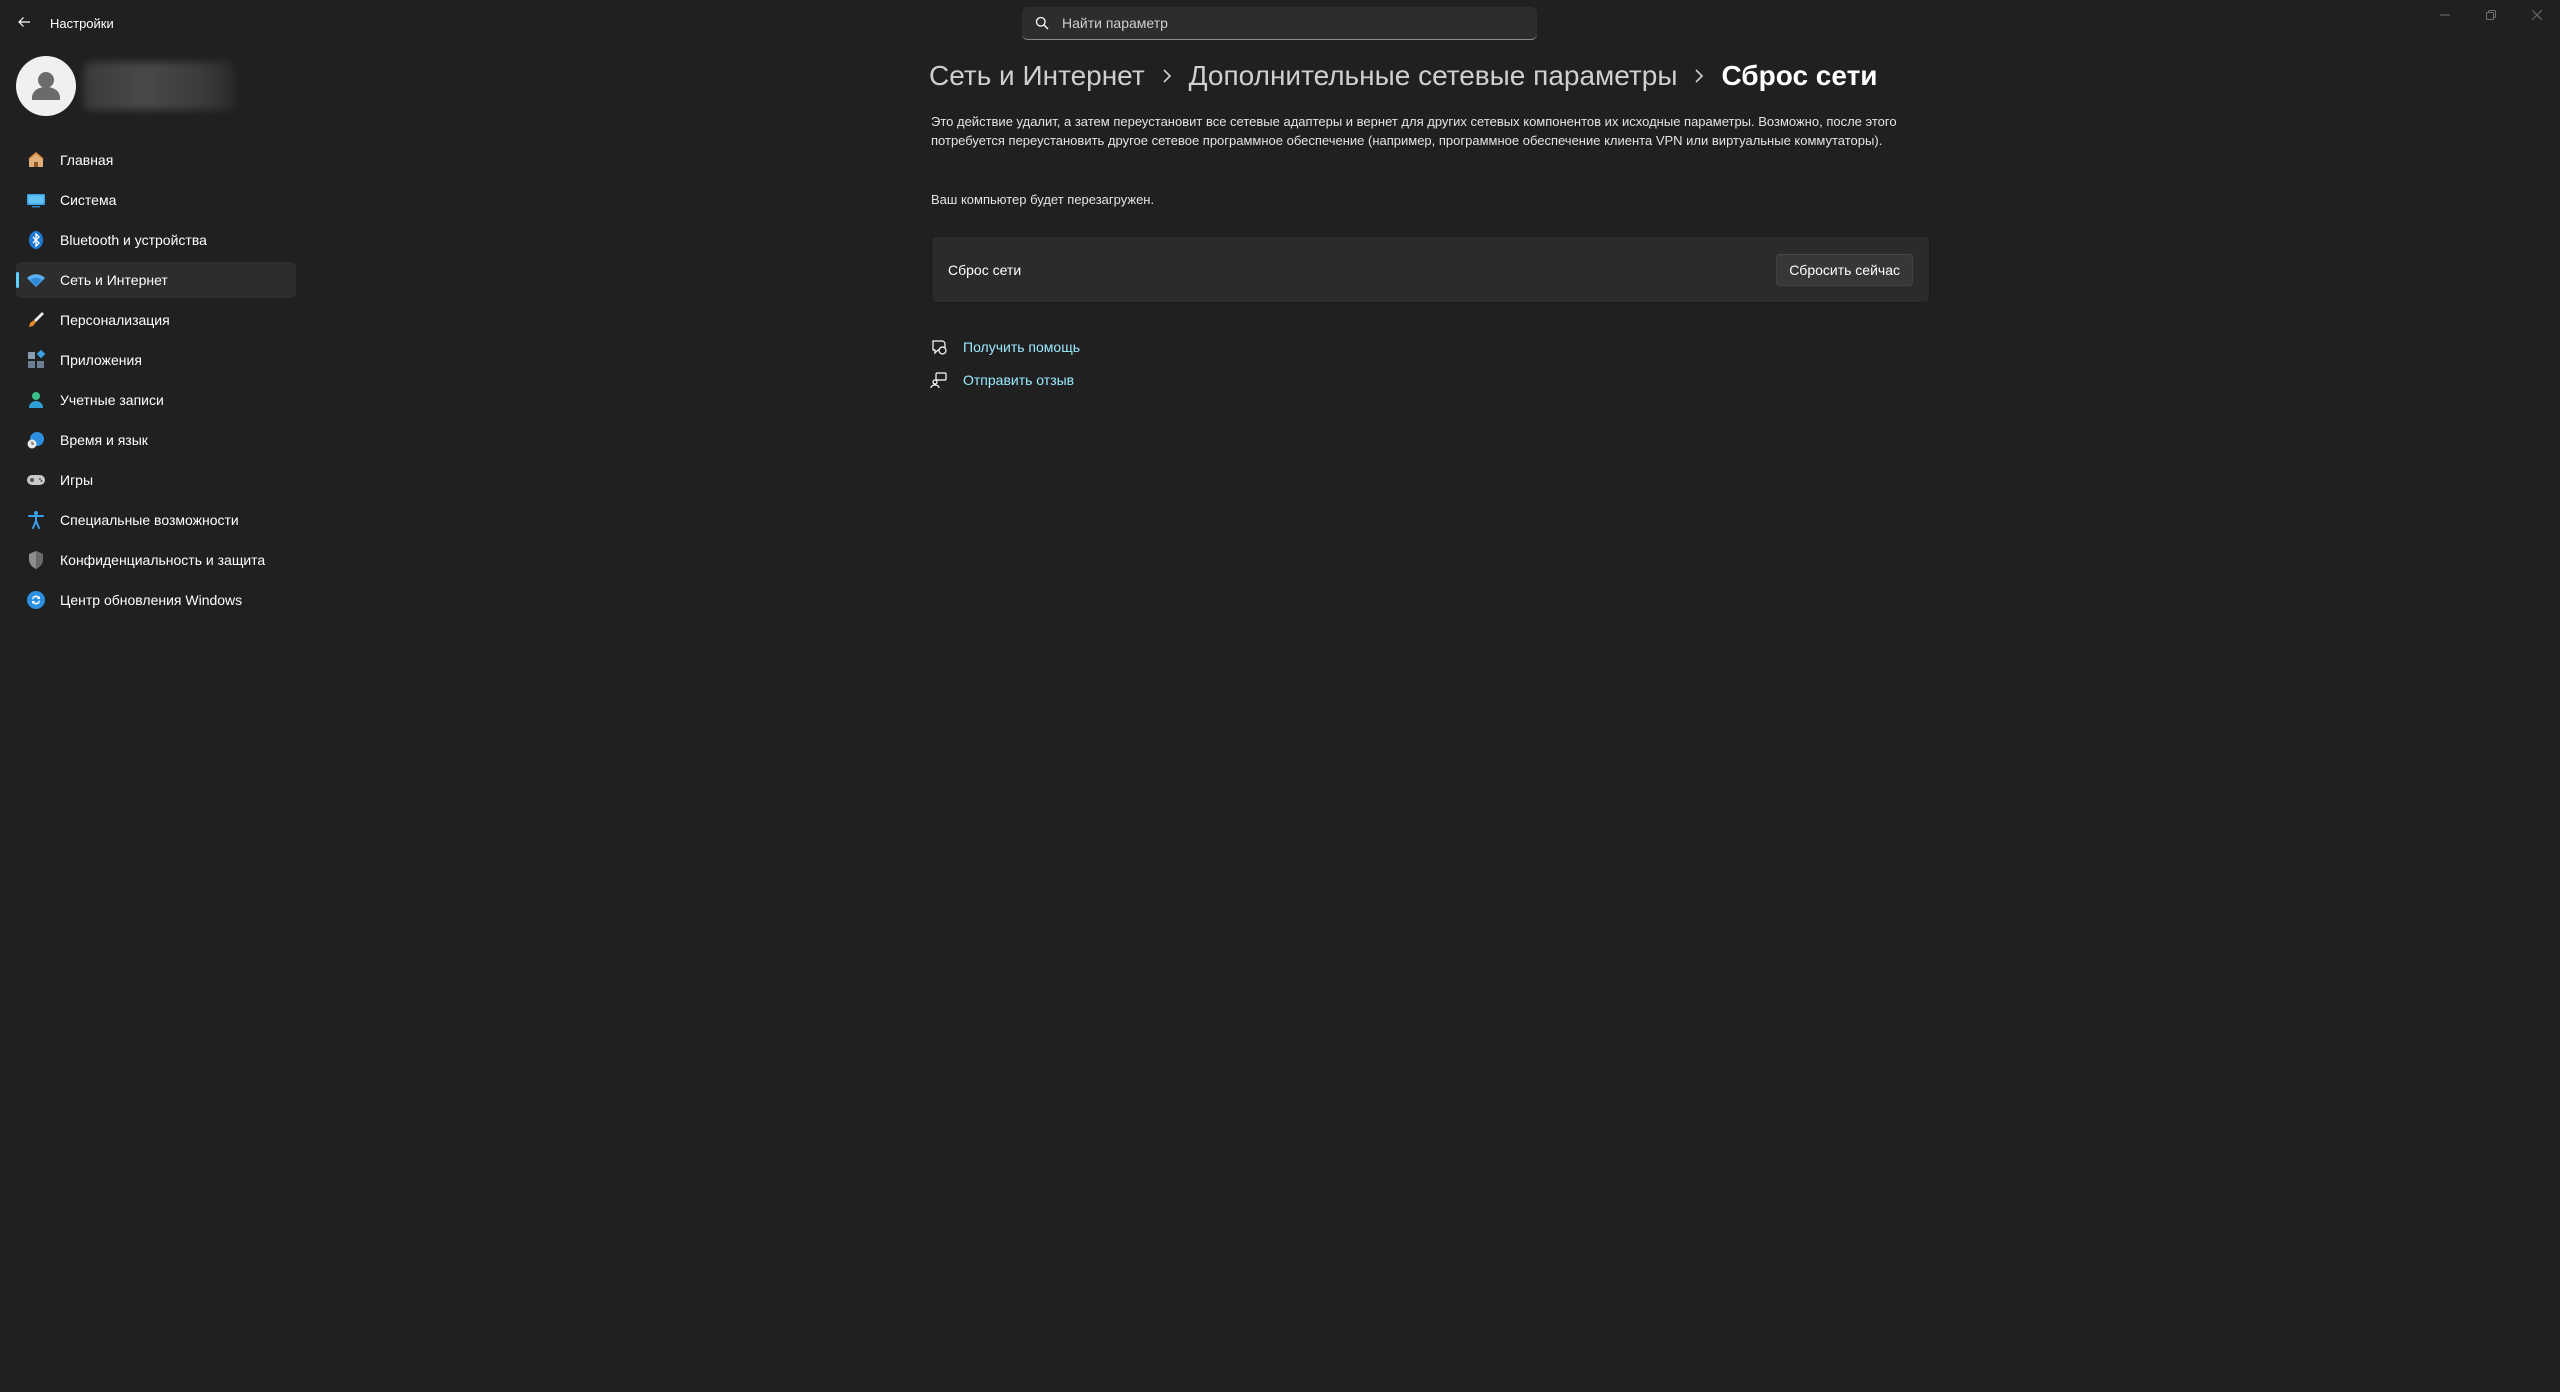  What do you see at coordinates (985, 269) in the screenshot?
I see `network-reset-label: Сброс сети` at bounding box center [985, 269].